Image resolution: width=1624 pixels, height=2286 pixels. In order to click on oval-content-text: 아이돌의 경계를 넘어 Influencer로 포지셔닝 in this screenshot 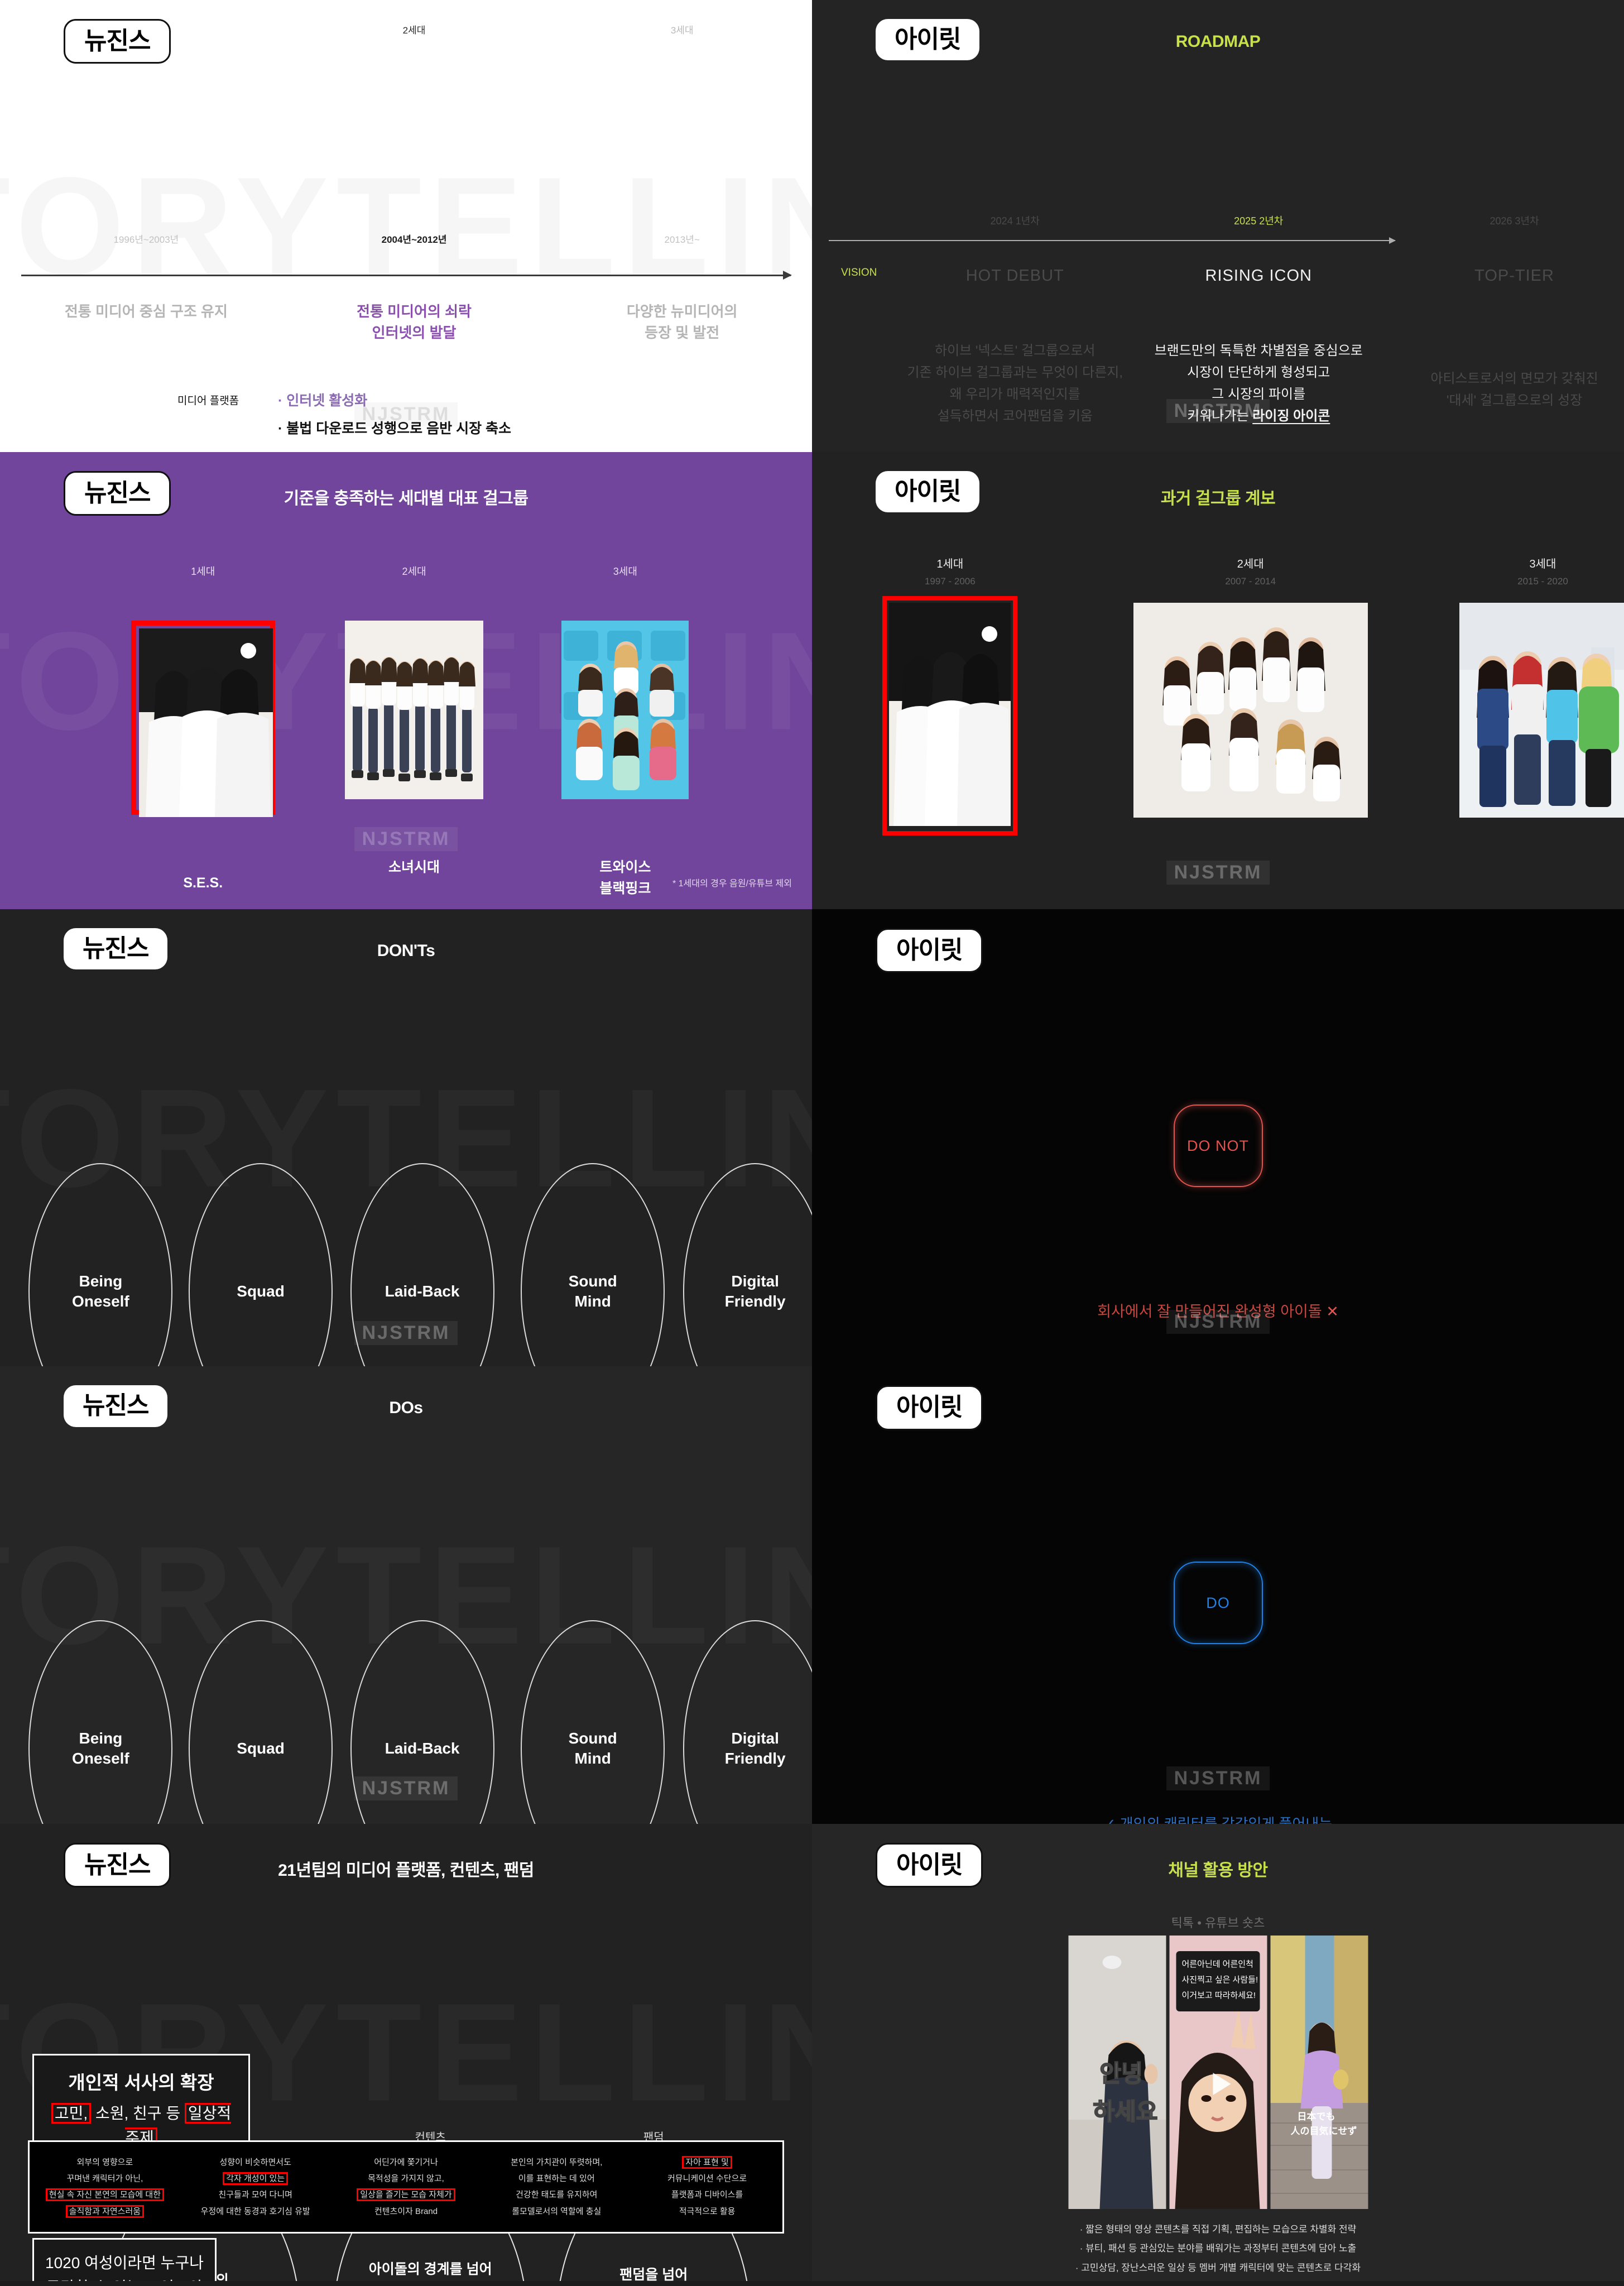, I will do `click(430, 2269)`.